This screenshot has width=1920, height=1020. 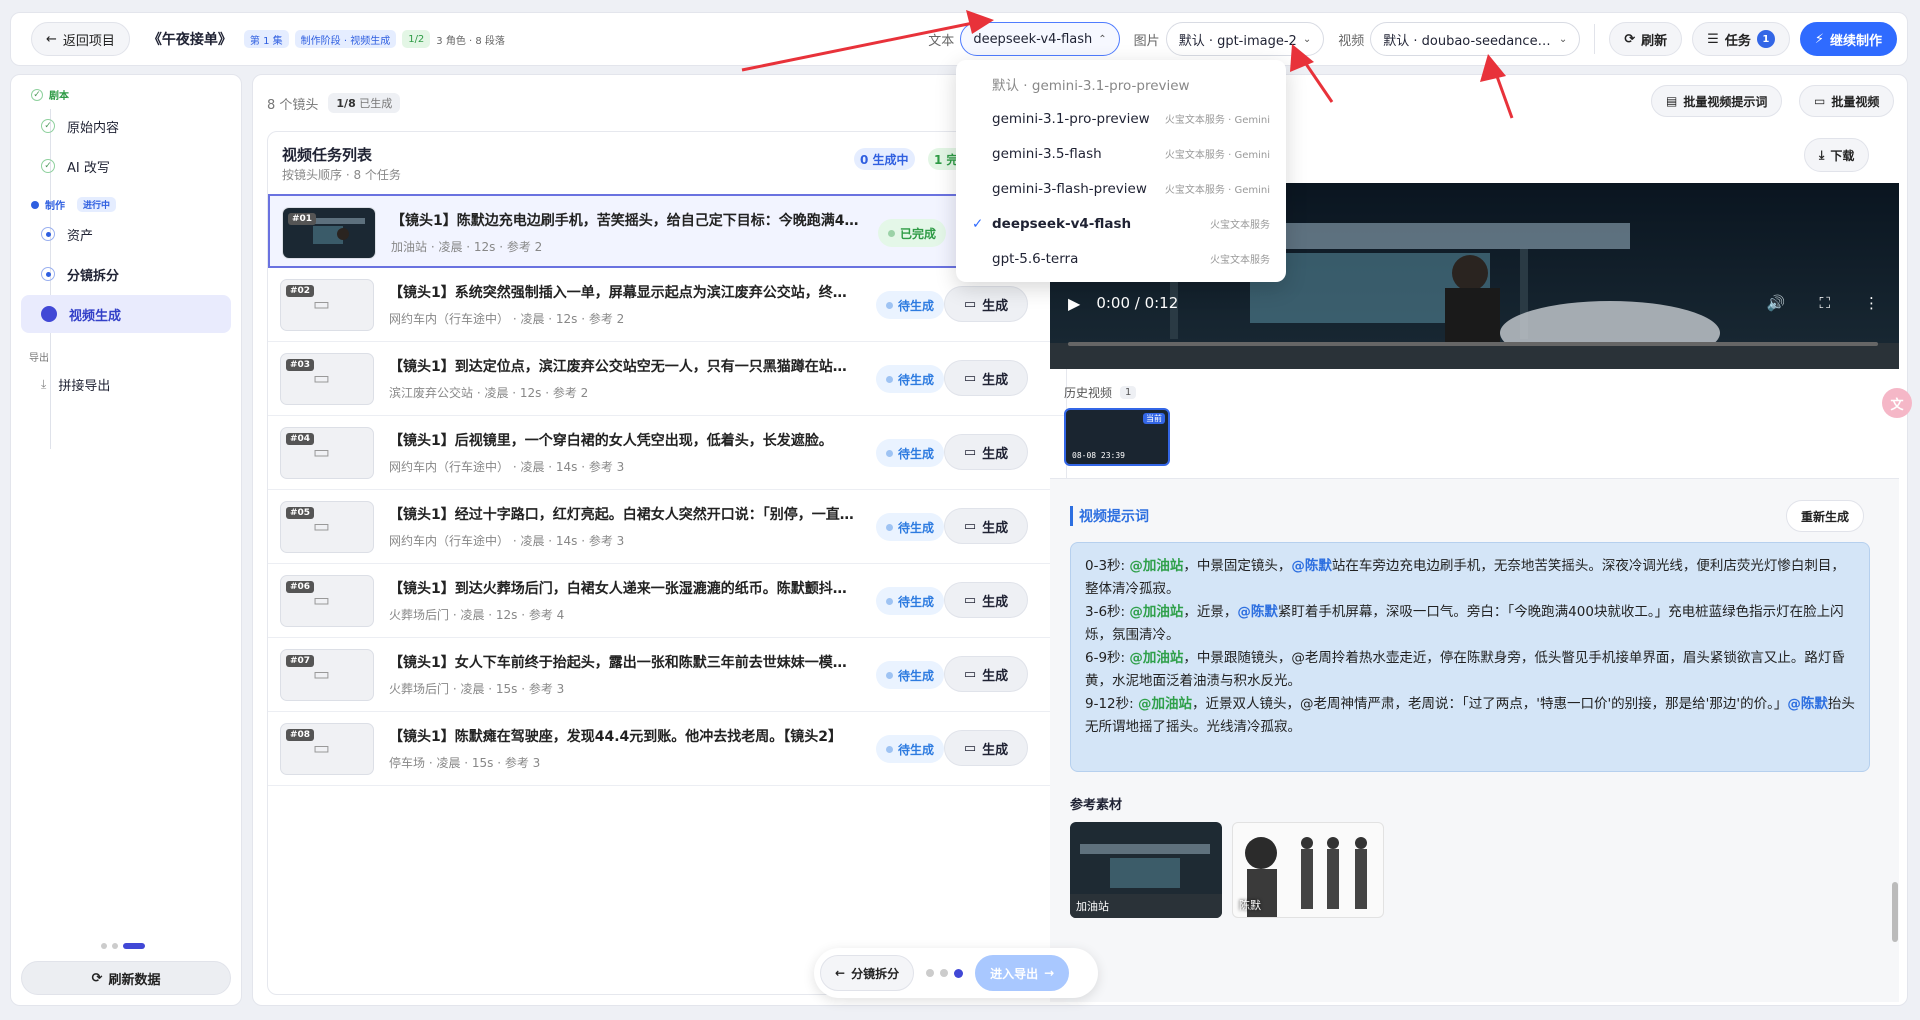 I want to click on back-button: ← 返回项目, so click(x=80, y=39).